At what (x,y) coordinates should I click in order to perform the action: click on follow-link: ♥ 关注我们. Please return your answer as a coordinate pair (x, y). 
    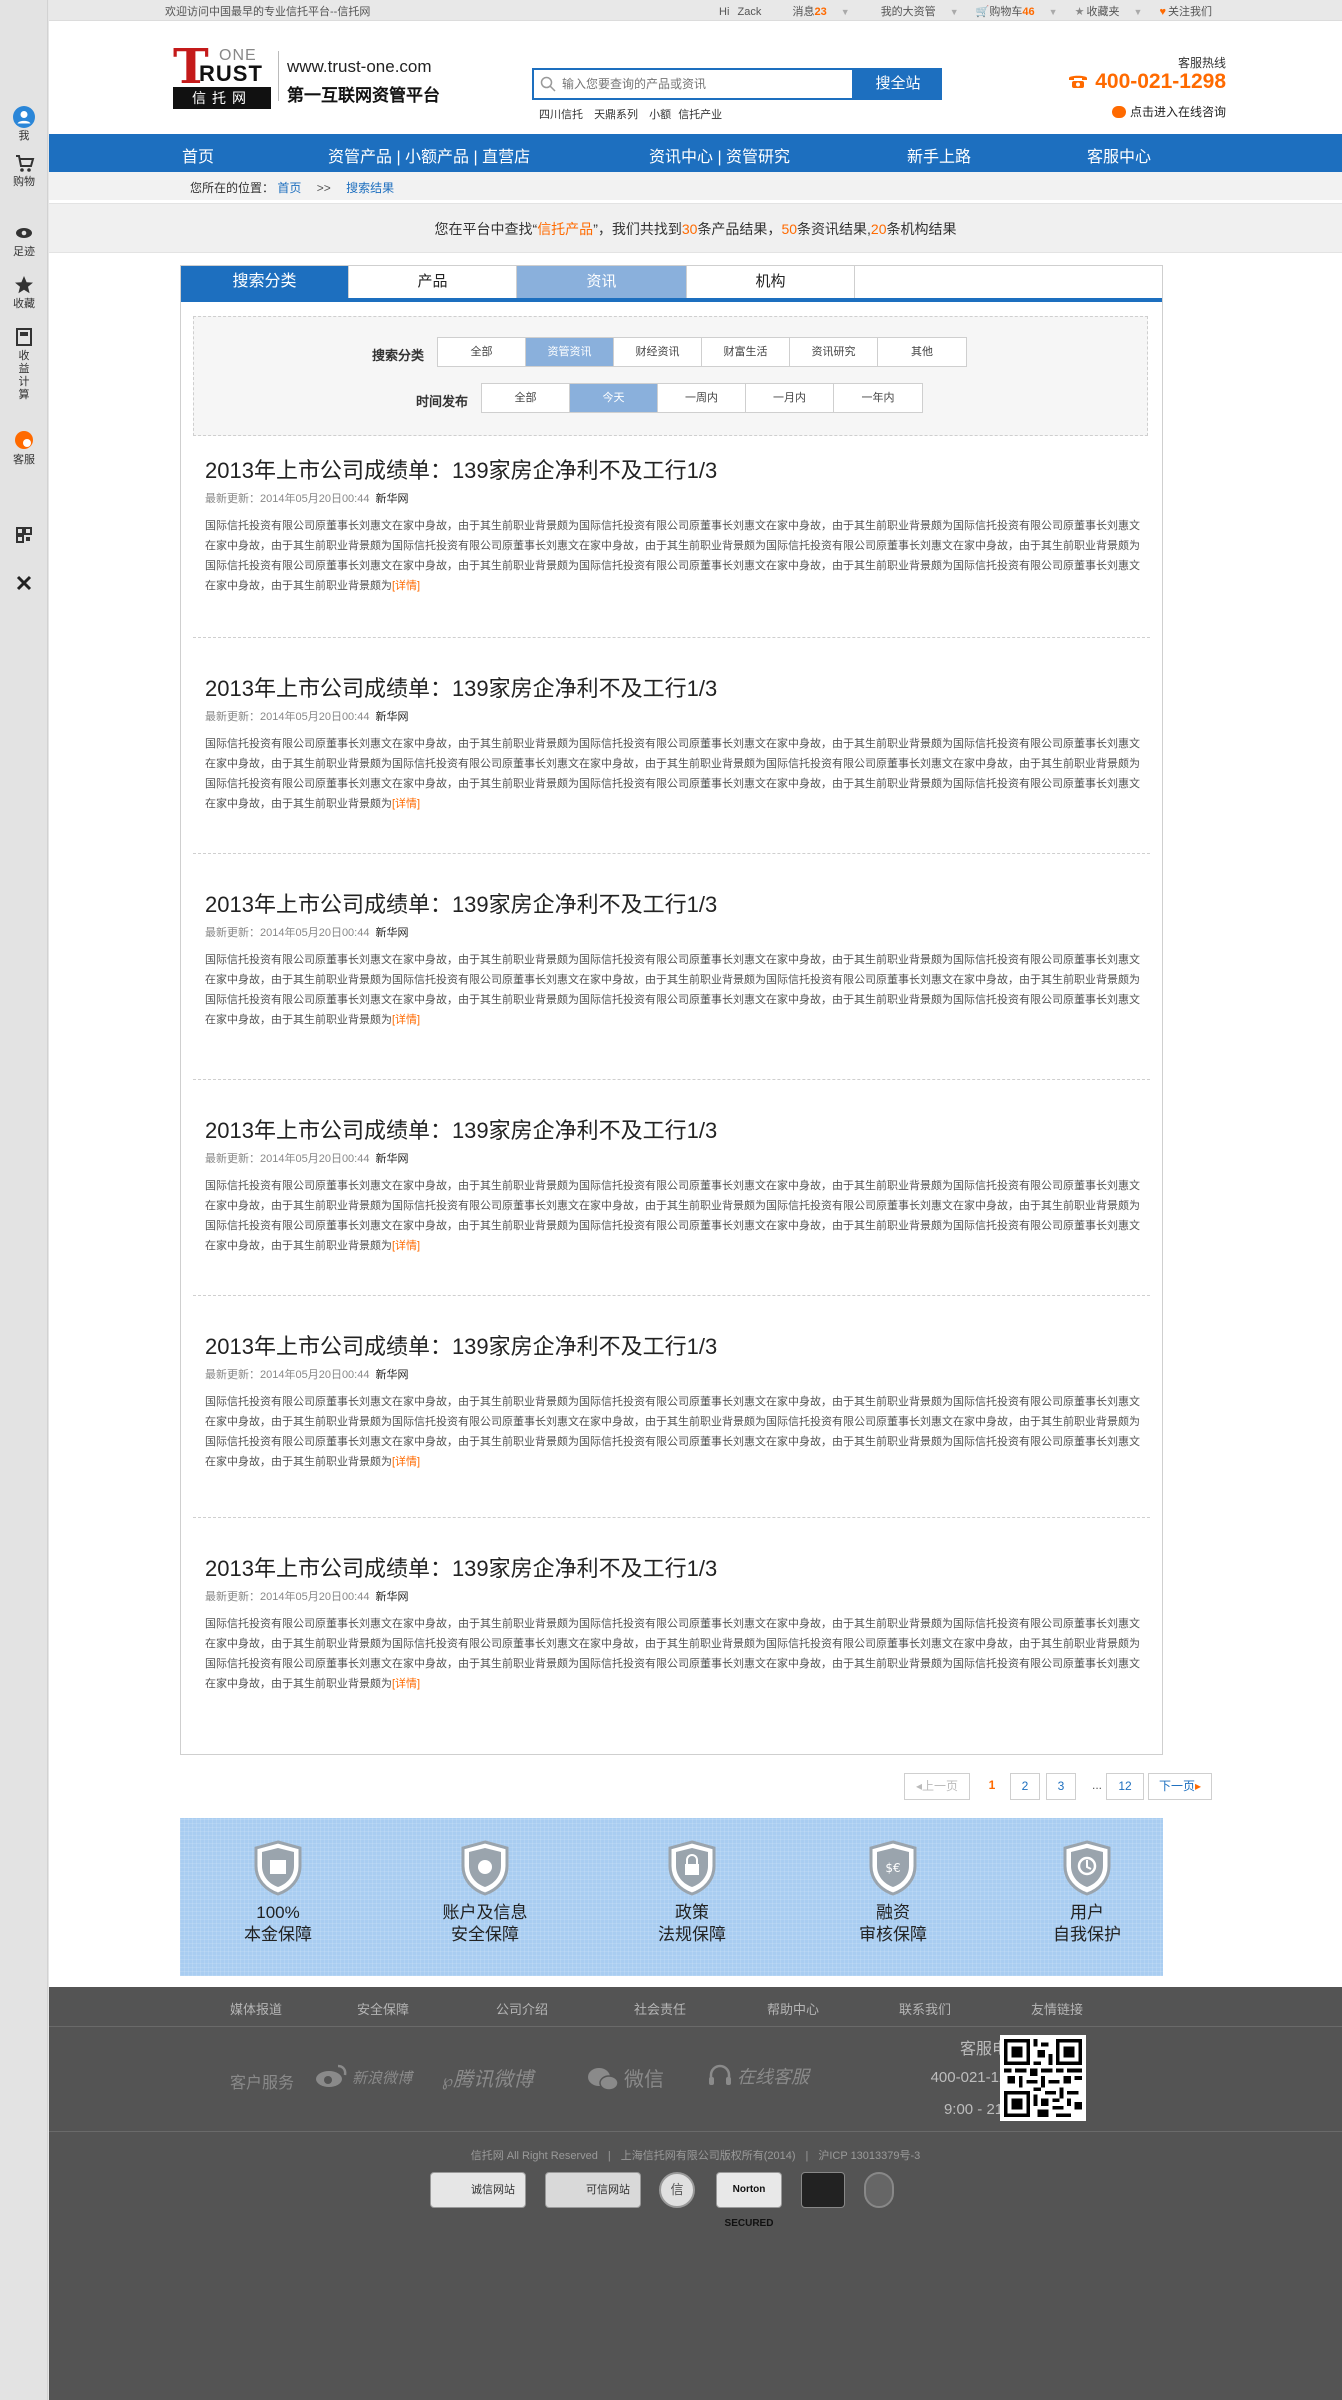
    Looking at the image, I should click on (1185, 12).